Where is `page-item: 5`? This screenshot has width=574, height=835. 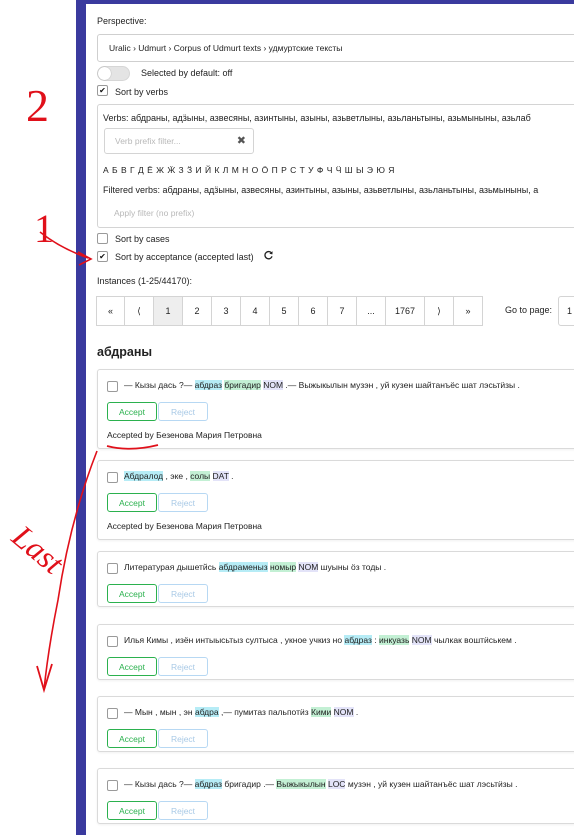
page-item: 5 is located at coordinates (284, 311).